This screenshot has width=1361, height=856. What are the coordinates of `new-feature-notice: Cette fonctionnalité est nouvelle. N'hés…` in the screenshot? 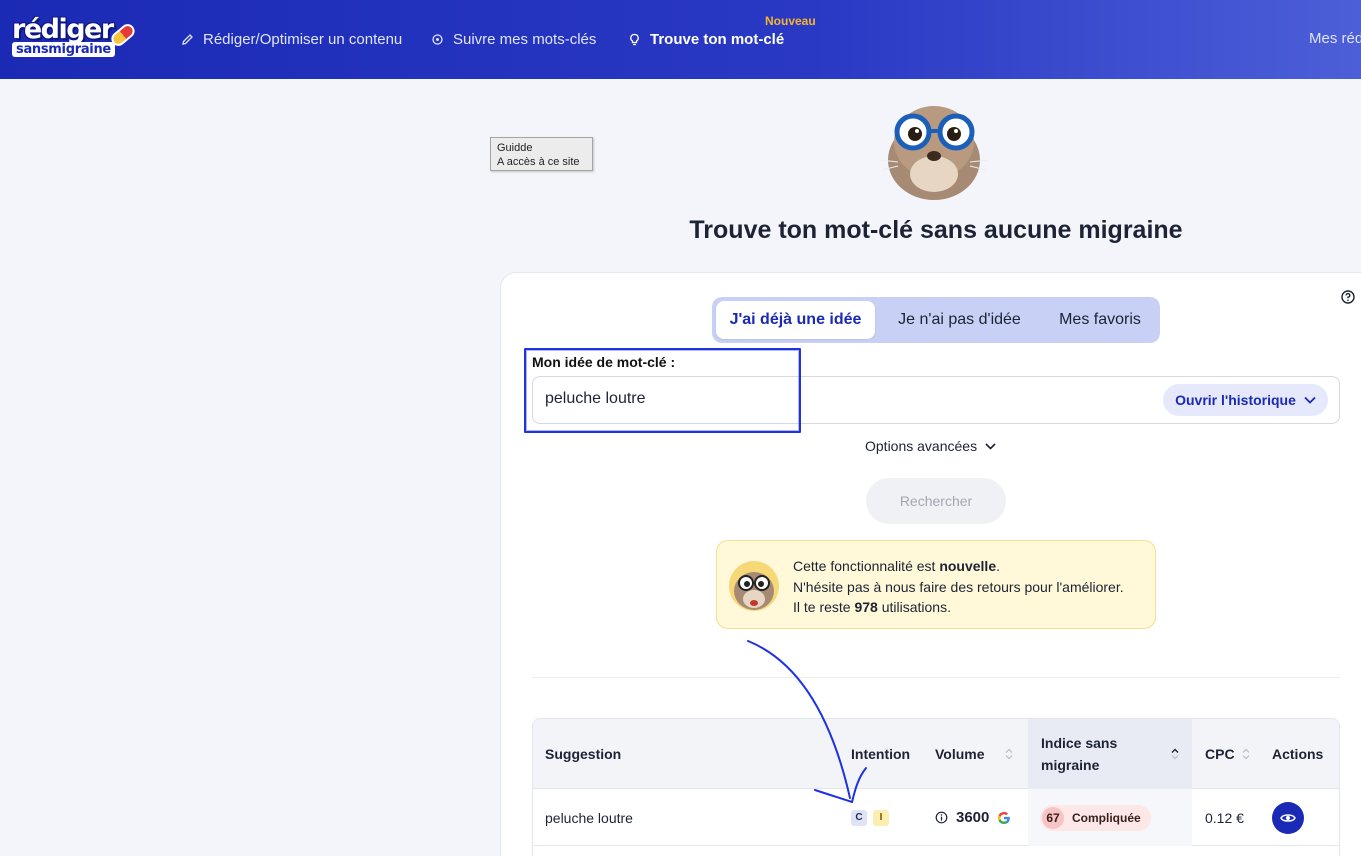 It's located at (936, 584).